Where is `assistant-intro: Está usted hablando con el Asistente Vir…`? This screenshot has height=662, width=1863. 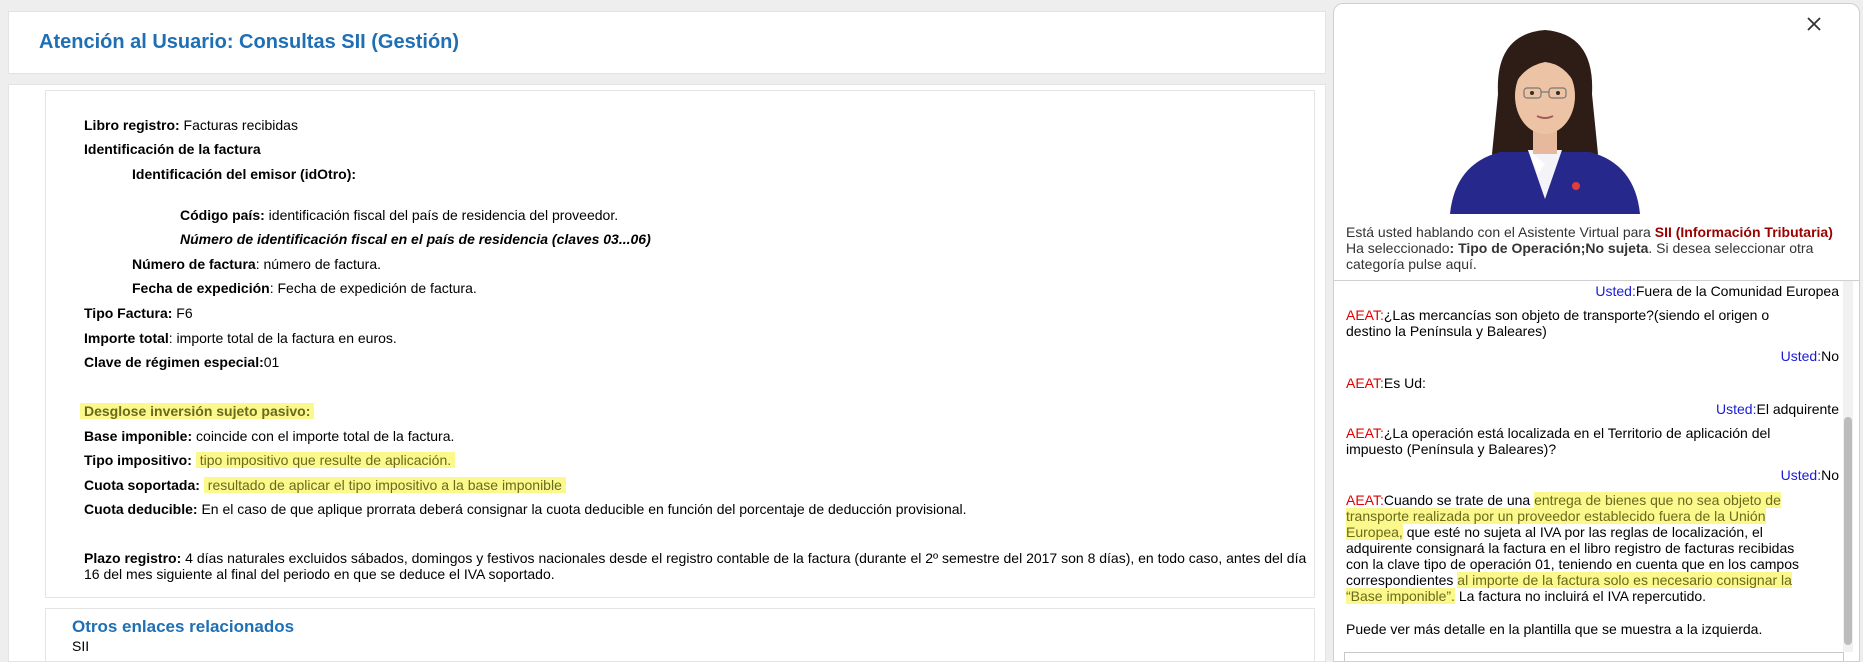 assistant-intro: Está usted hablando con el Asistente Vir… is located at coordinates (1601, 248).